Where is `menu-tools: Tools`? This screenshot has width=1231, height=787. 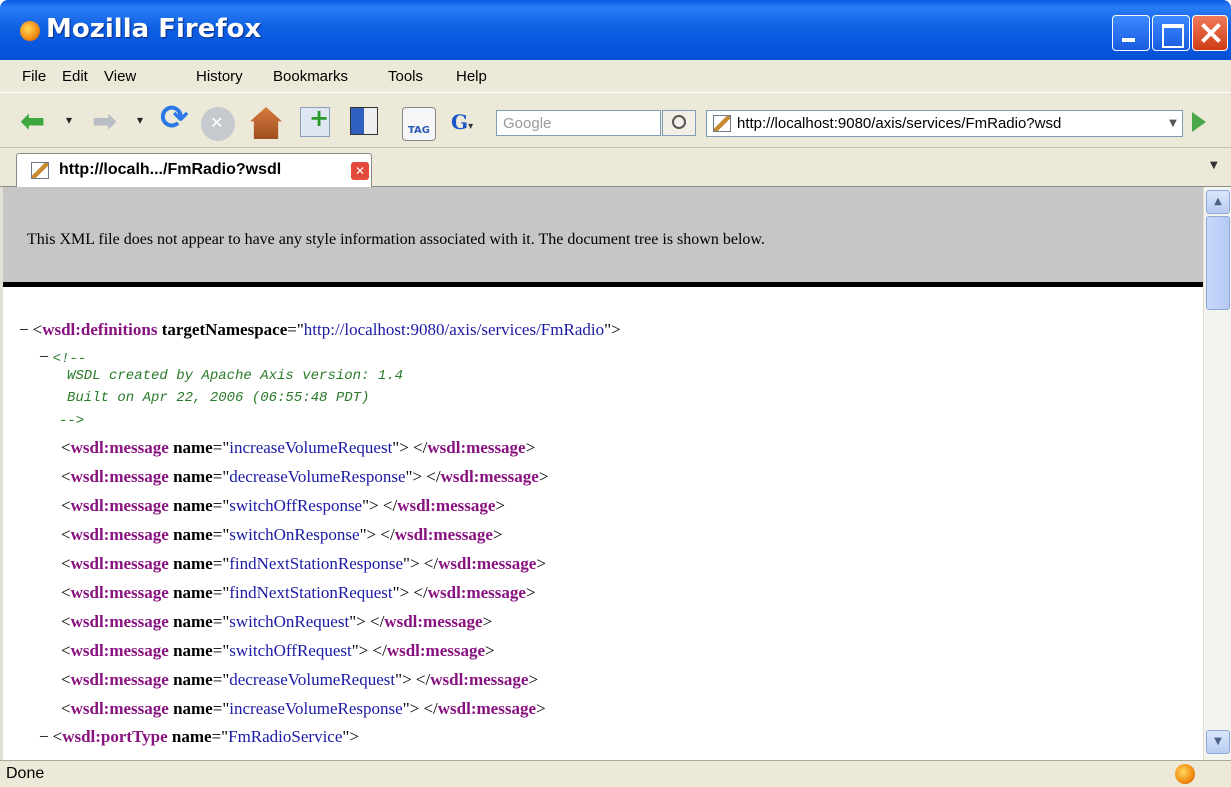
menu-tools: Tools is located at coordinates (405, 76).